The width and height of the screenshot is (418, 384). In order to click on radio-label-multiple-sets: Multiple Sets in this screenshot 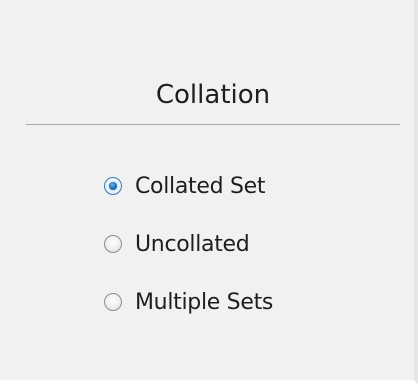, I will do `click(204, 302)`.